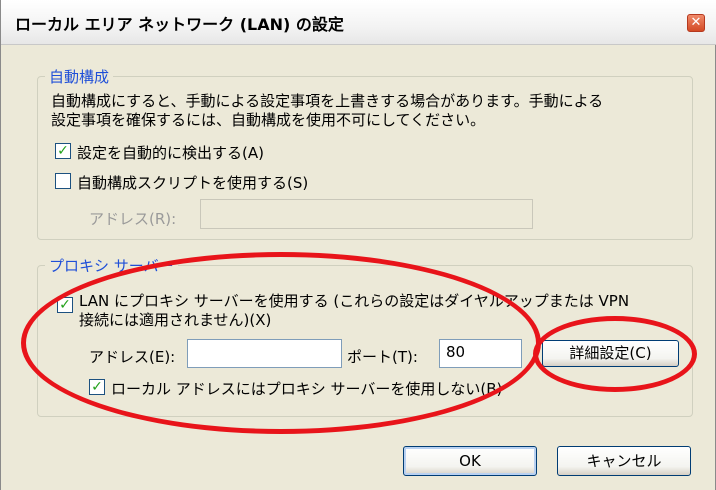 This screenshot has height=490, width=716. I want to click on auto-detect-label: 設定を自動的に検出する(A), so click(170, 152).